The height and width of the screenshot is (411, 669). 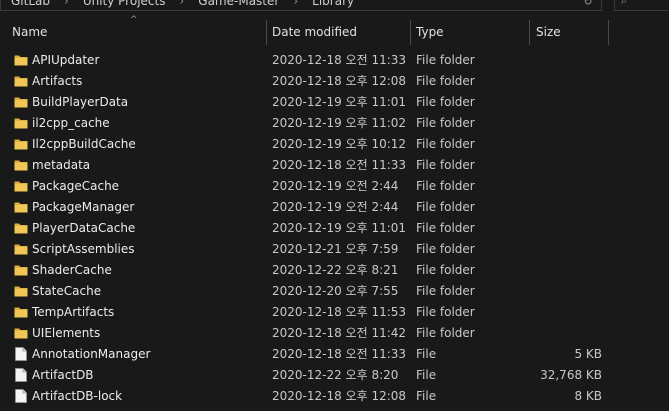 I want to click on item-date-modified: 2020-12-22 오후 8:21, so click(x=335, y=270).